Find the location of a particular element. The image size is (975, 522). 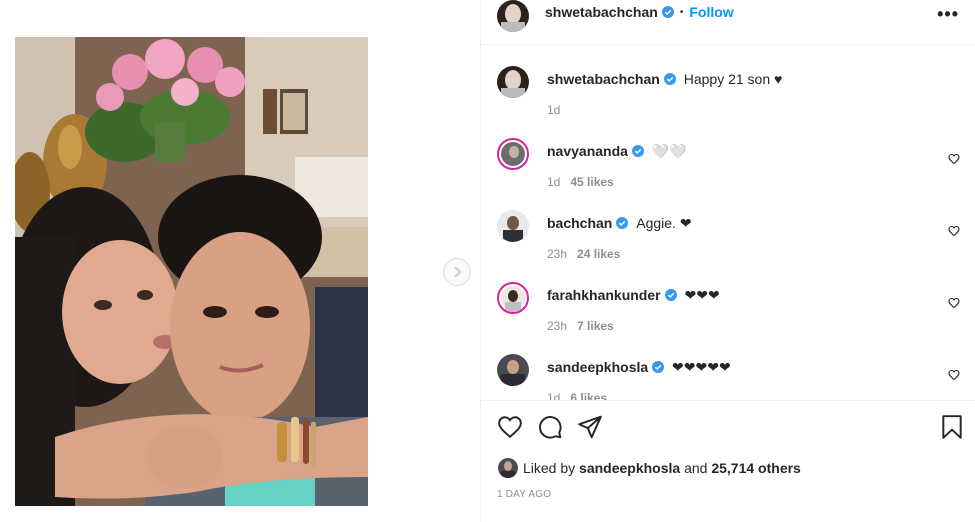

comment-likes: 24 likes is located at coordinates (598, 254).